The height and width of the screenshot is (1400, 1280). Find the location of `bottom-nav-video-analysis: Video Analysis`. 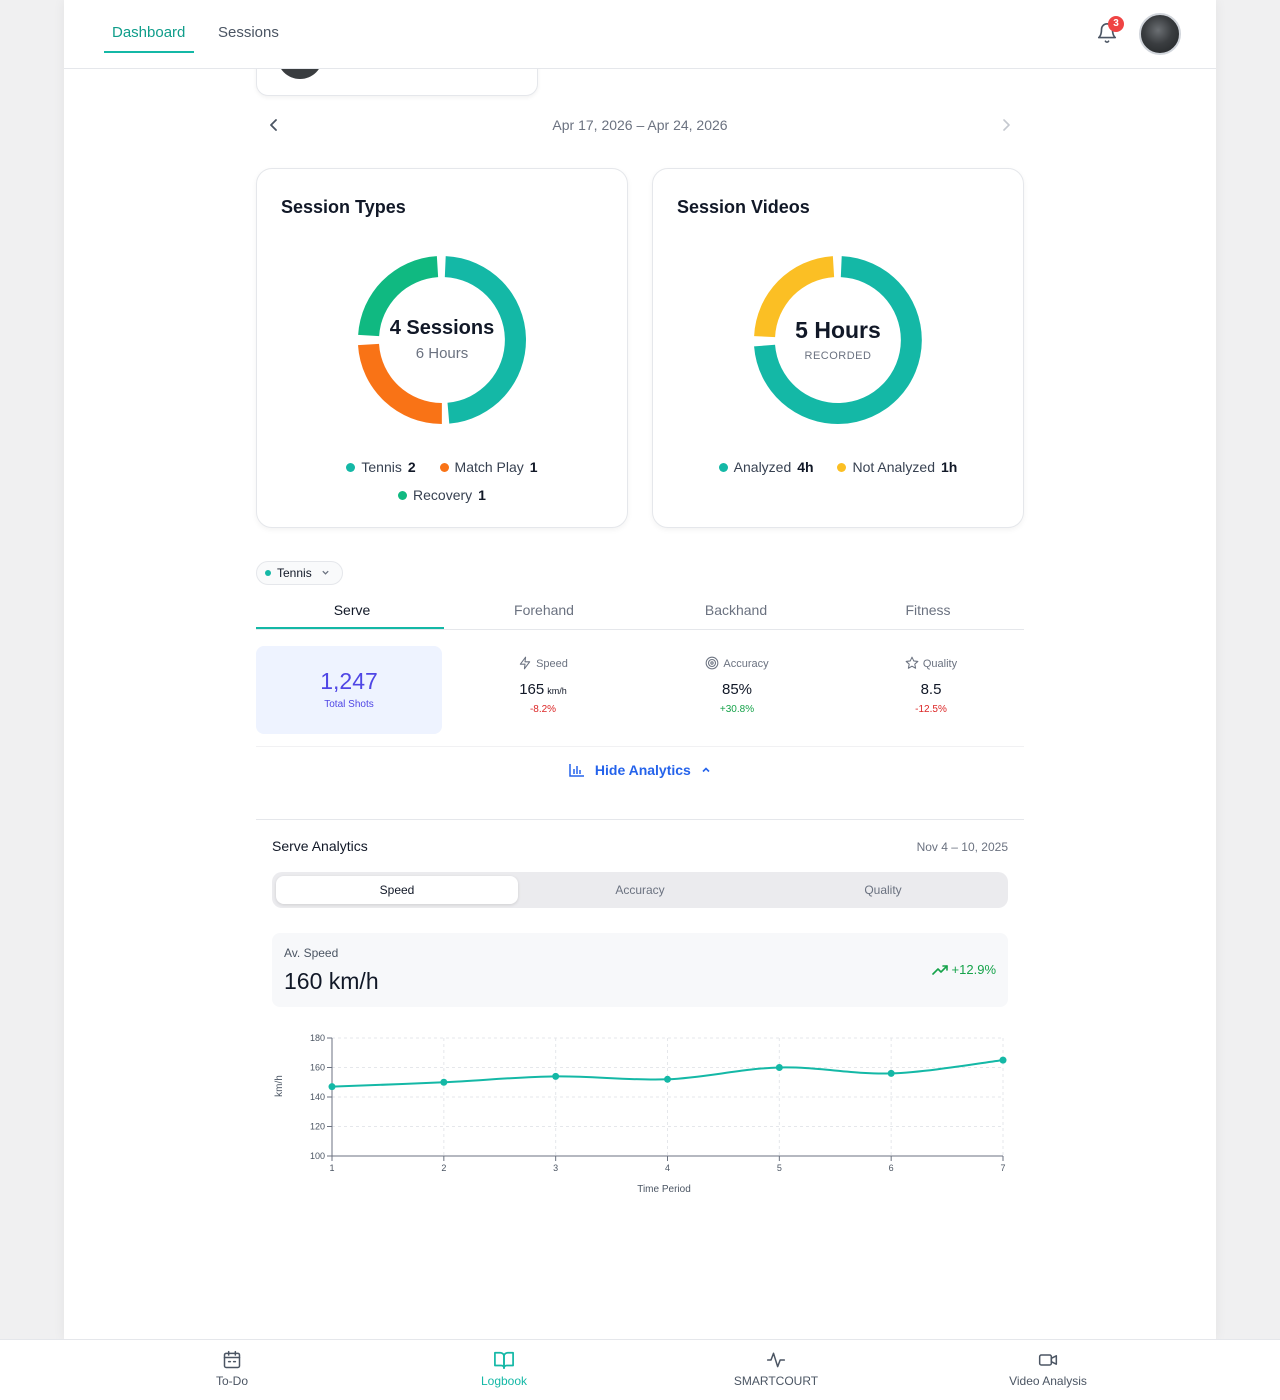

bottom-nav-video-analysis: Video Analysis is located at coordinates (1048, 1369).